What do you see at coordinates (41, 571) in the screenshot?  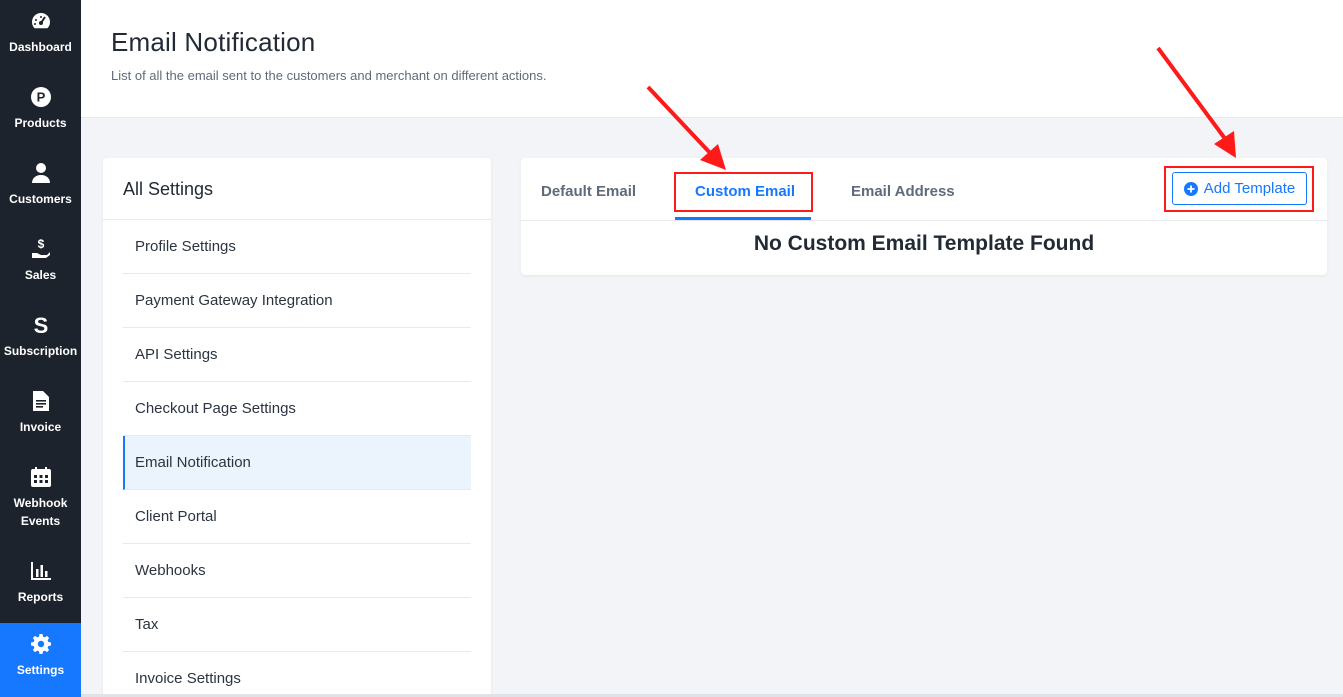 I see `bar-chart-icon` at bounding box center [41, 571].